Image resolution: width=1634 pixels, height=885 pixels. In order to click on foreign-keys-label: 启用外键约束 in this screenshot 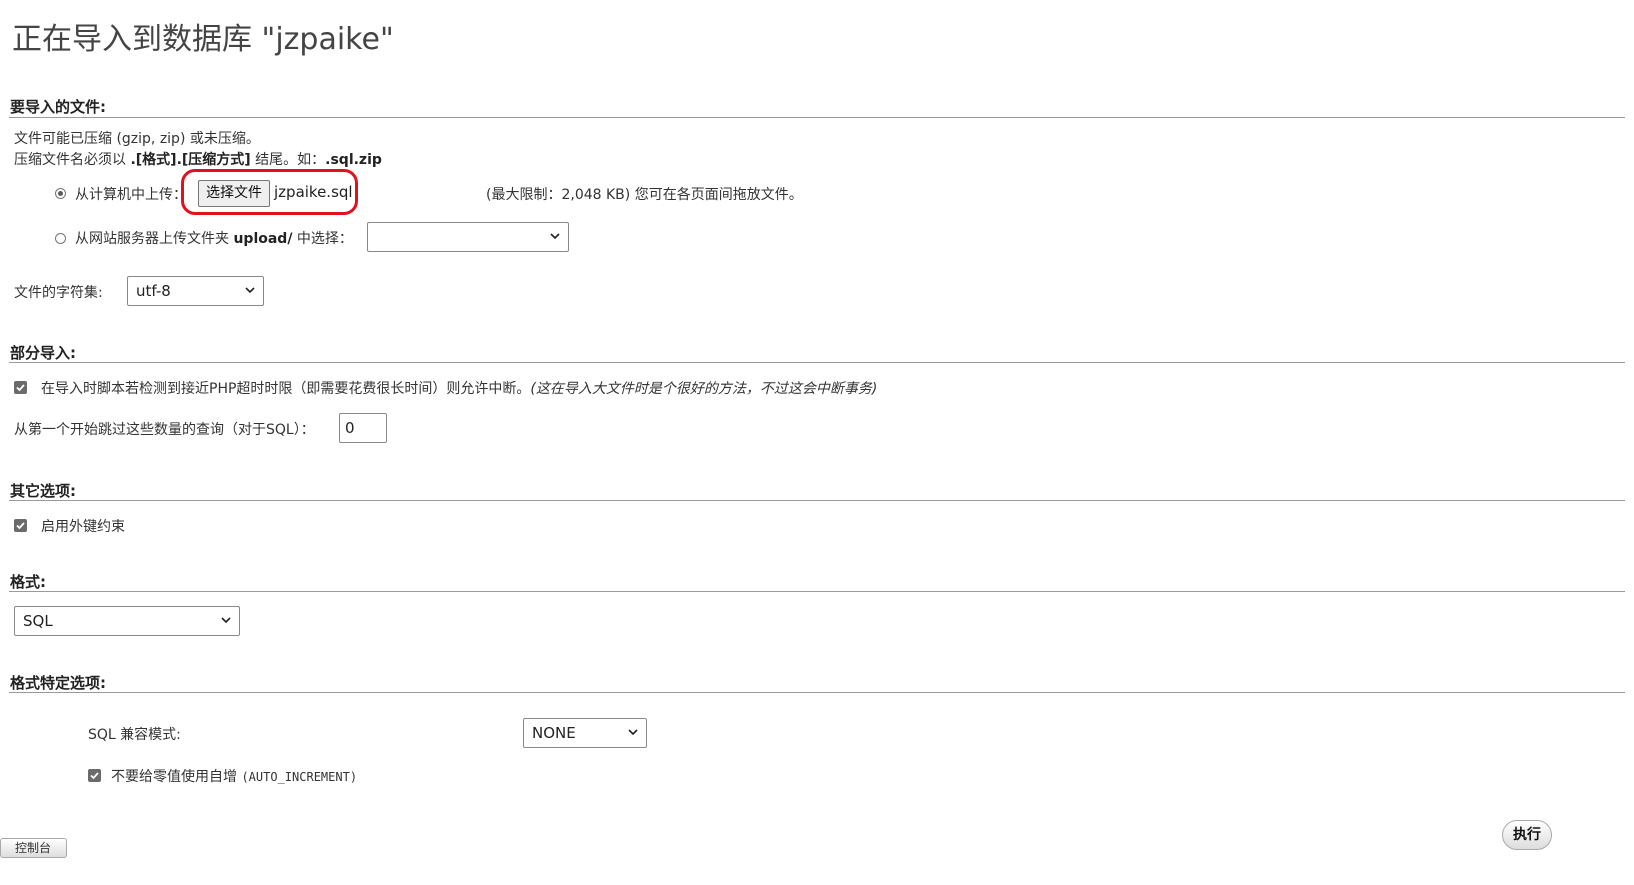, I will do `click(83, 527)`.